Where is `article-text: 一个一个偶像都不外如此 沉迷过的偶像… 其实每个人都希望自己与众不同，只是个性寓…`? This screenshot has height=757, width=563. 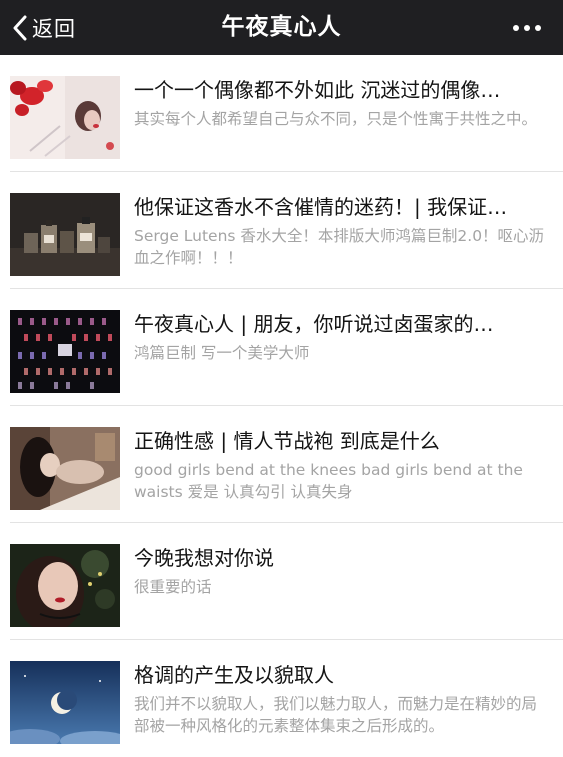 article-text: 一个一个偶像都不外如此 沉迷过的偶像… 其实每个人都希望自己与众不同，只是个性寓… is located at coordinates (341, 102).